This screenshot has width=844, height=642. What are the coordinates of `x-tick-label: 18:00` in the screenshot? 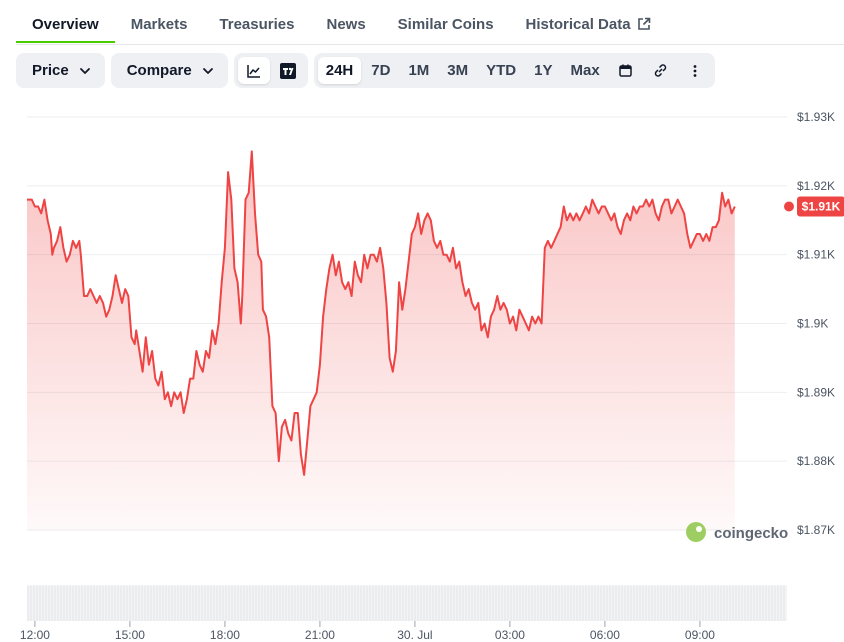 It's located at (225, 635).